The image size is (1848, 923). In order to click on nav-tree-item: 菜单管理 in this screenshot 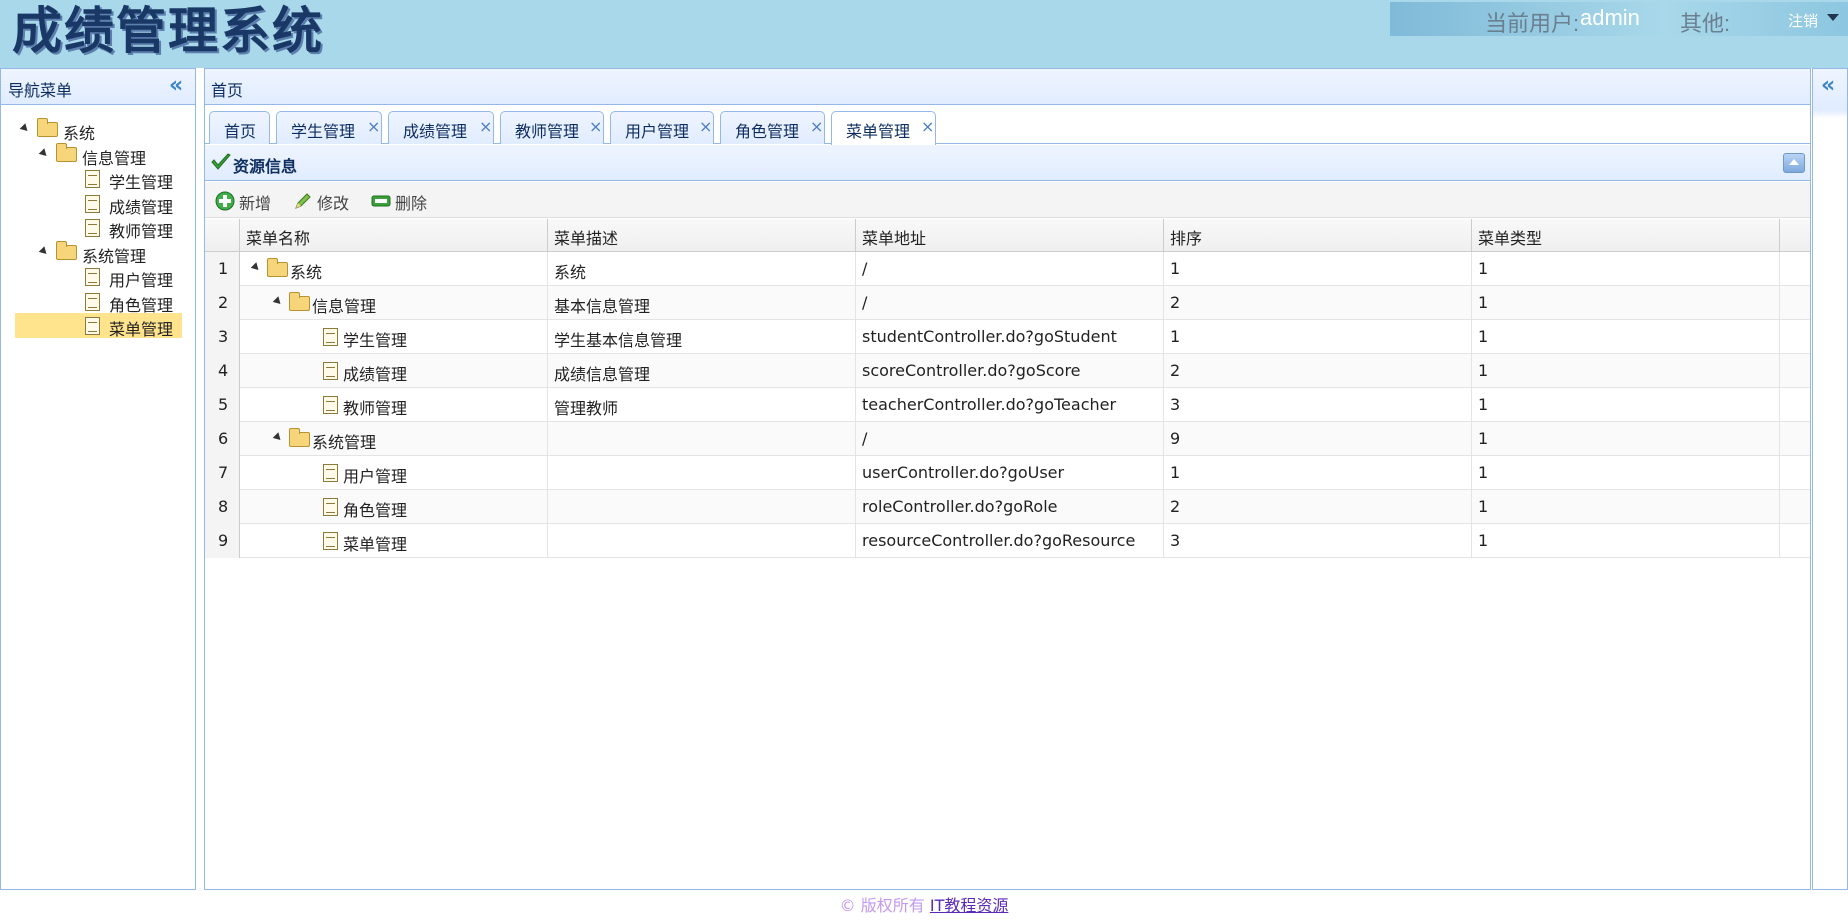, I will do `click(98, 326)`.